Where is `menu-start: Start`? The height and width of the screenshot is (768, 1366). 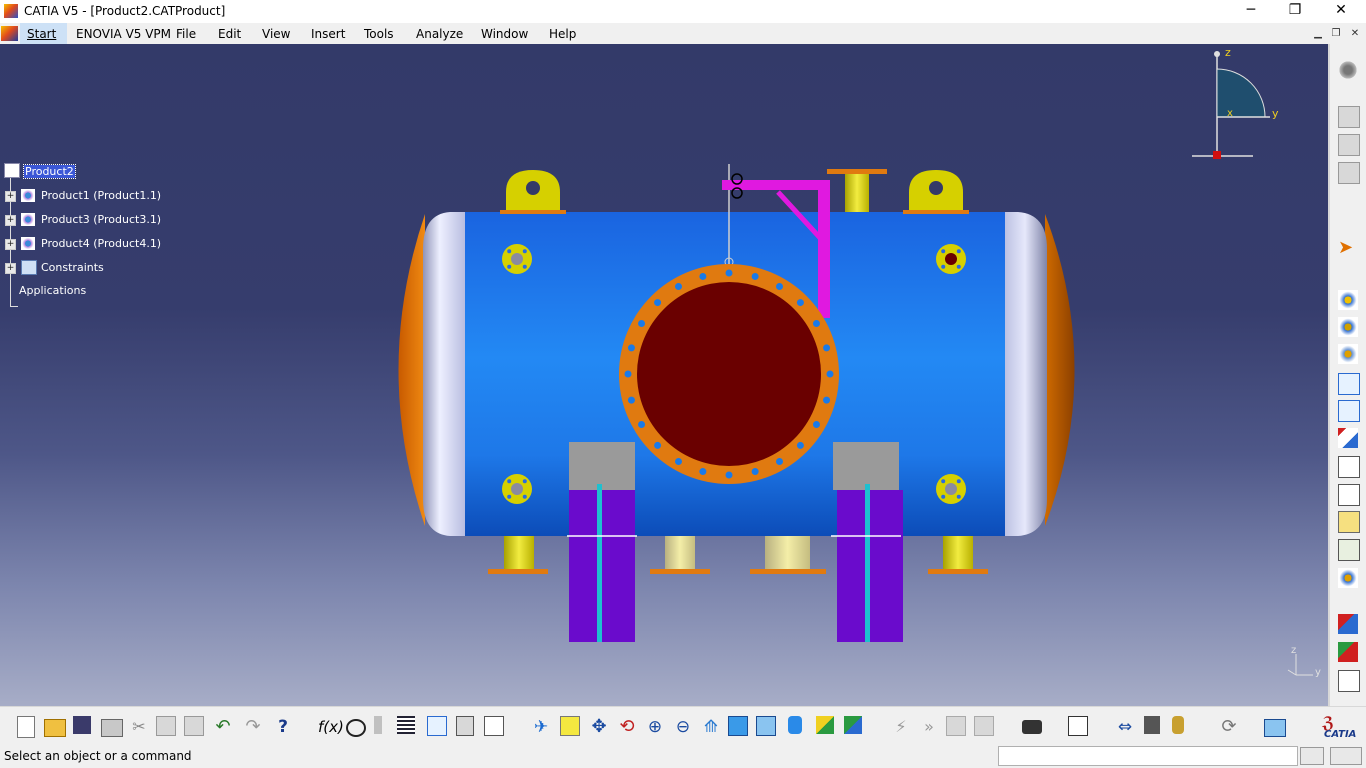 menu-start: Start is located at coordinates (41, 34).